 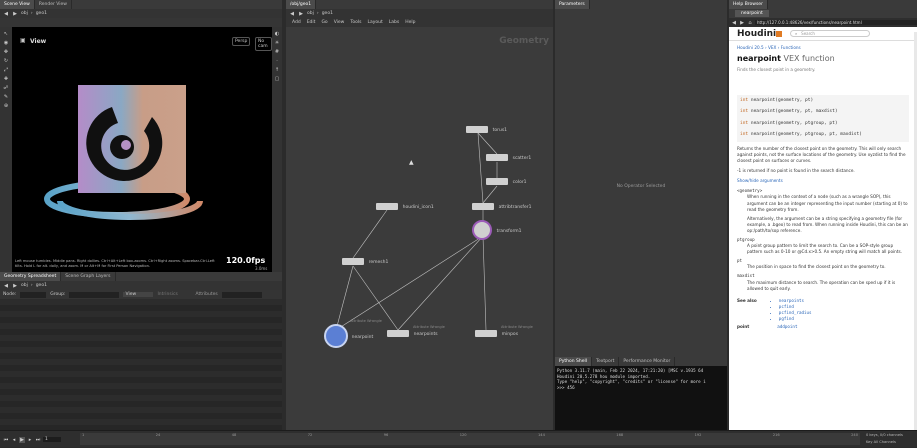 I want to click on step-back-icon: ◂, so click(x=14, y=440).